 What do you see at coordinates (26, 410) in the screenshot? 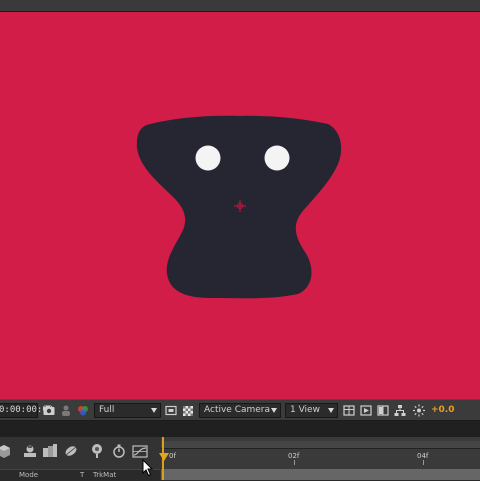
I see `timecode-display: 0:00:00:00` at bounding box center [26, 410].